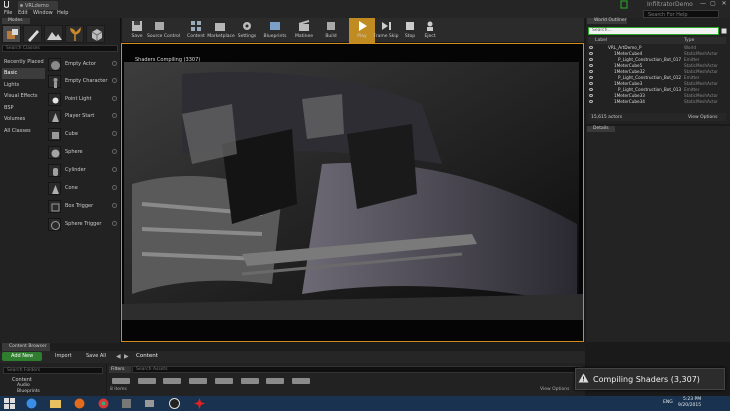 The height and width of the screenshot is (411, 730). I want to click on menu-edit: Edit, so click(23, 14).